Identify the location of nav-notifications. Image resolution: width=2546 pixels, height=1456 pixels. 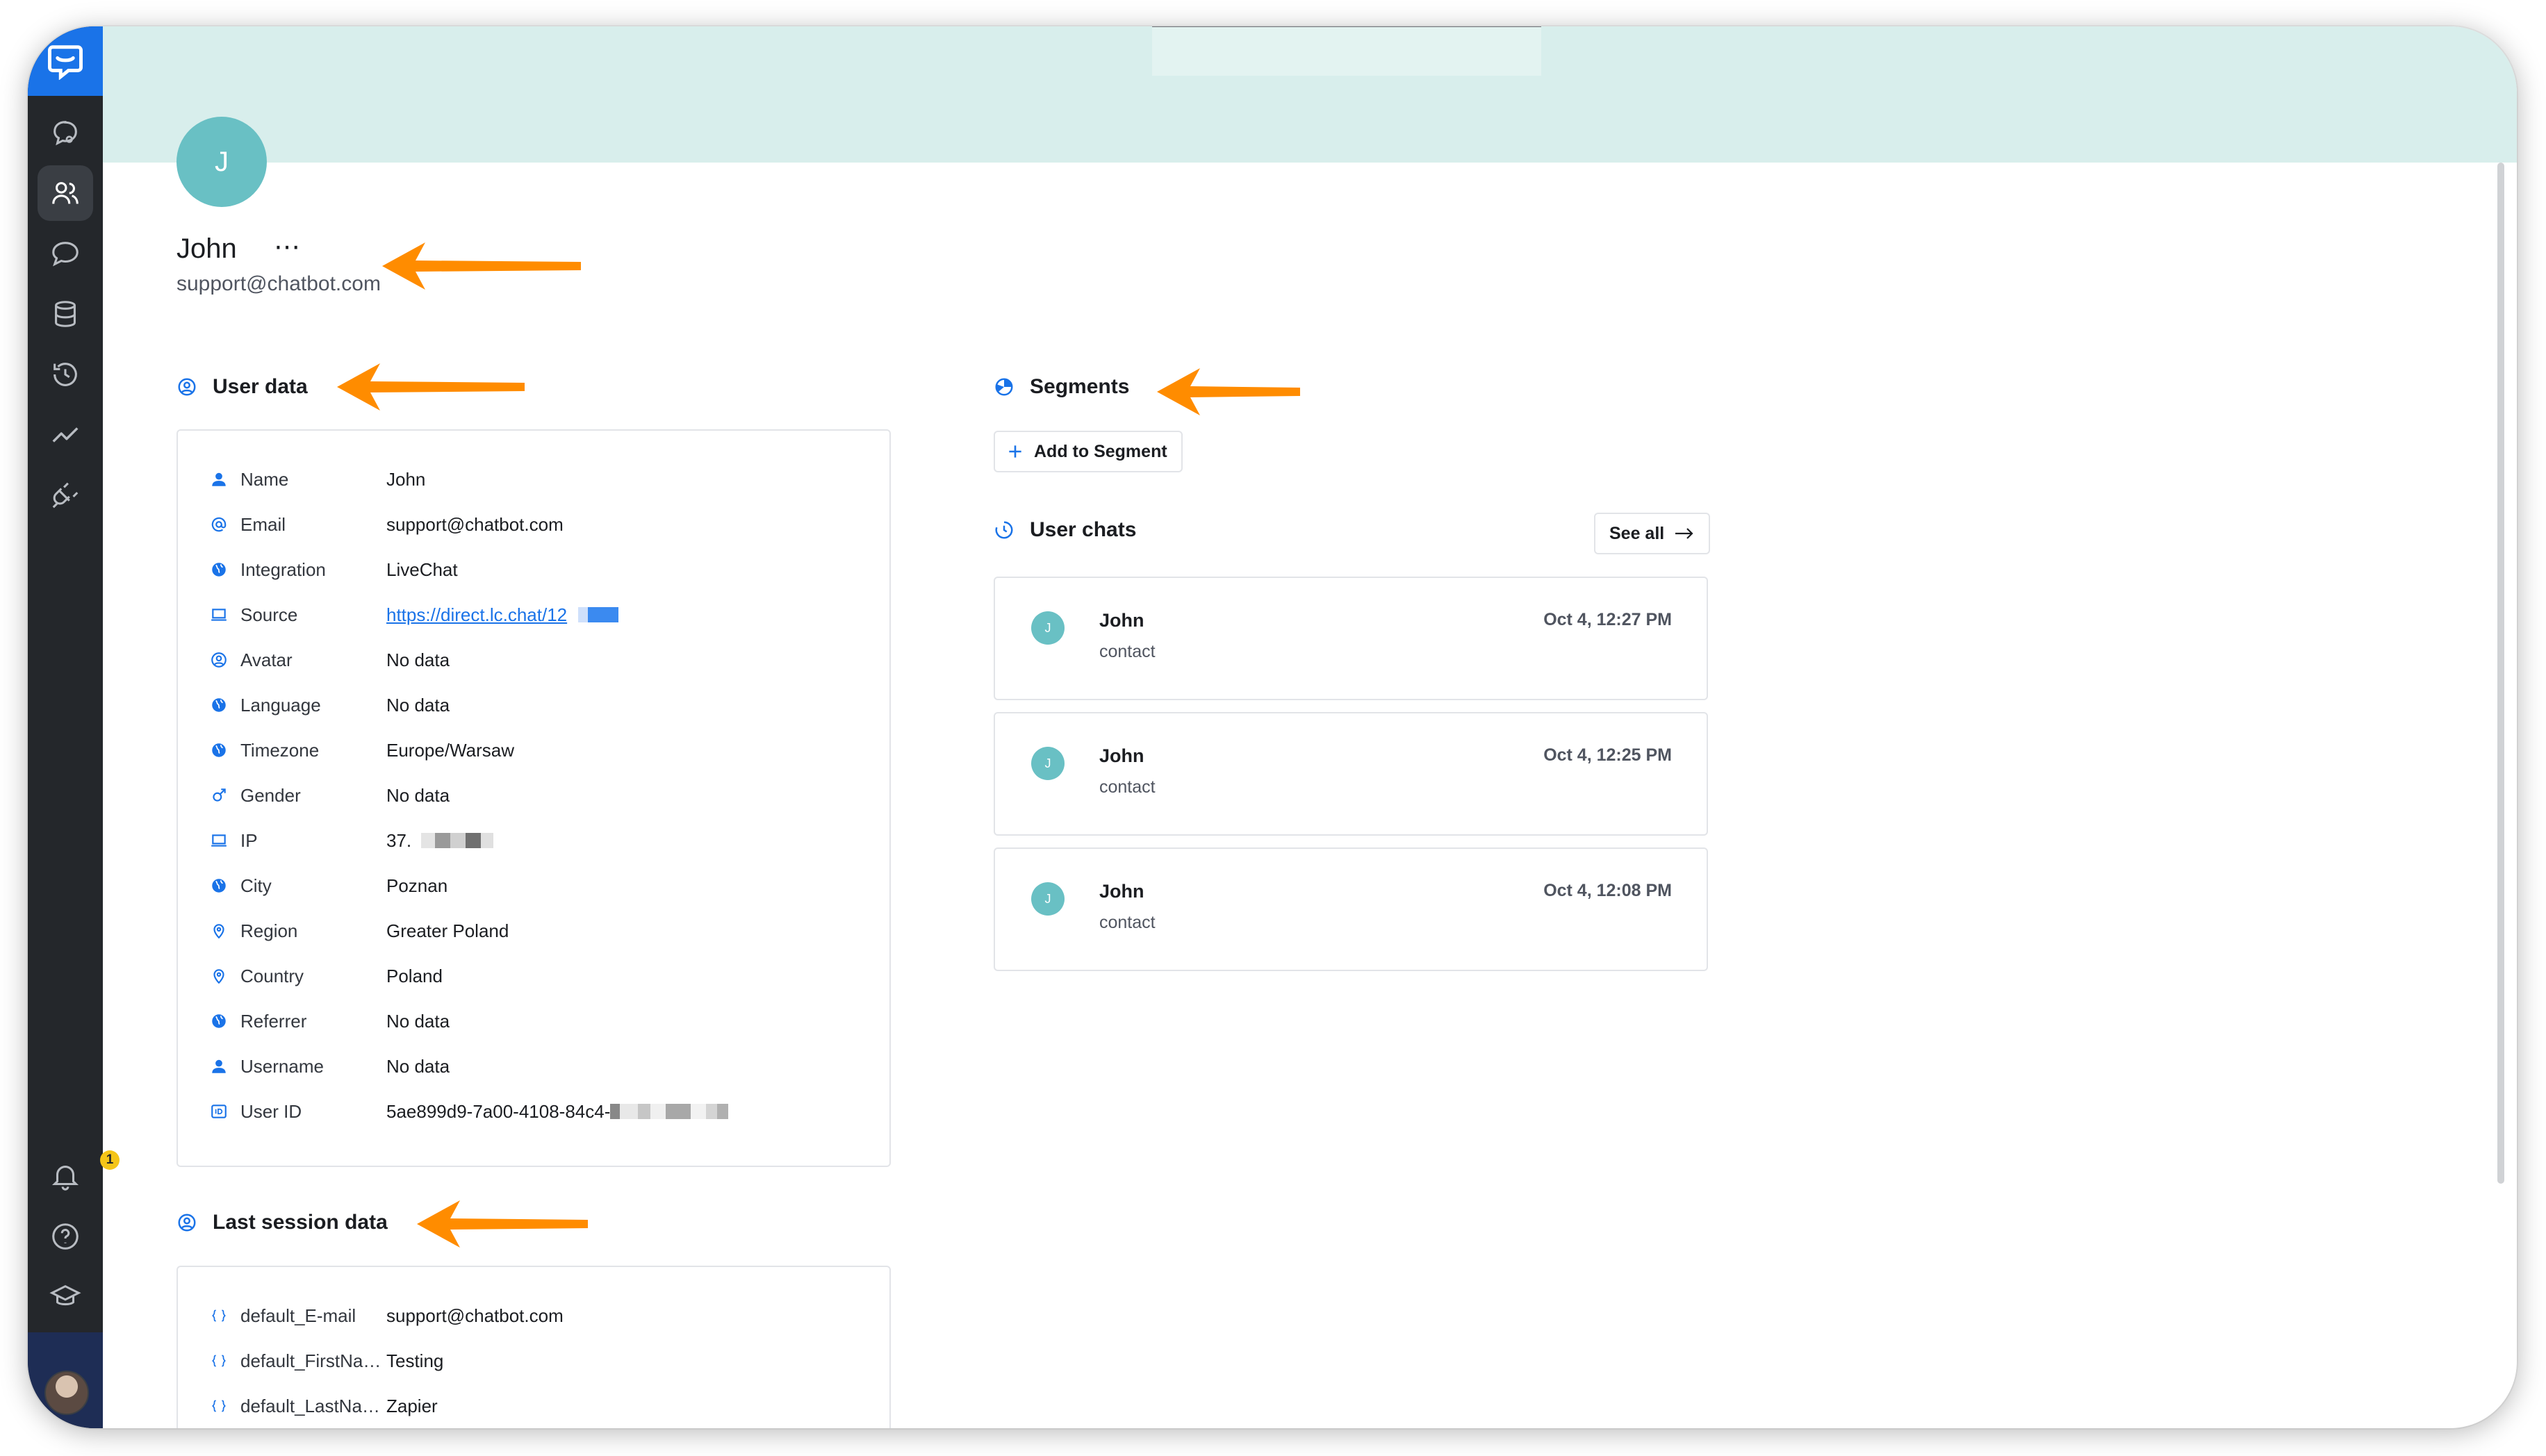
(65, 1176).